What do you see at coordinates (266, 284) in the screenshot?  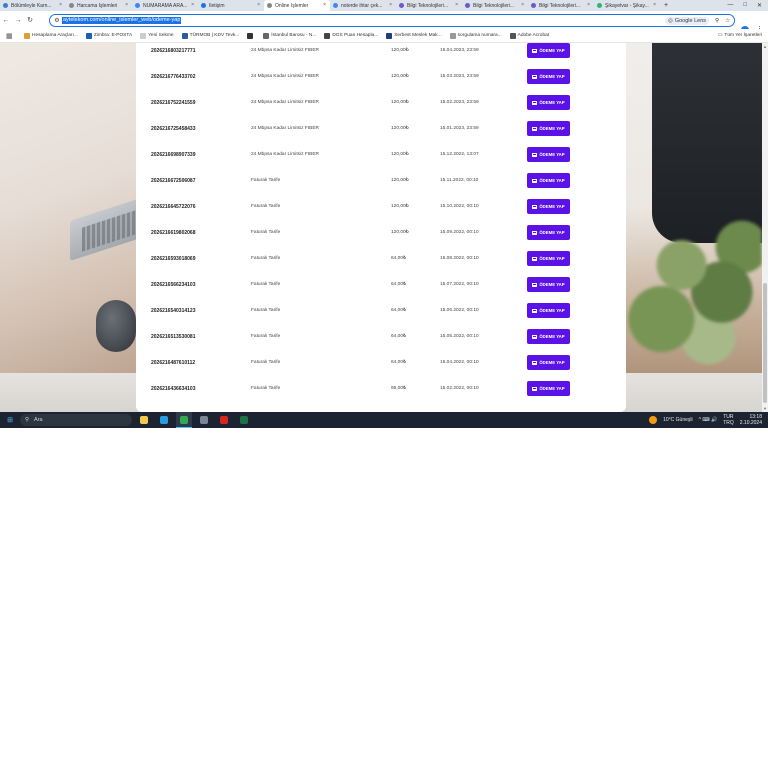 I see `tariff-name: Faturalı Tarife` at bounding box center [266, 284].